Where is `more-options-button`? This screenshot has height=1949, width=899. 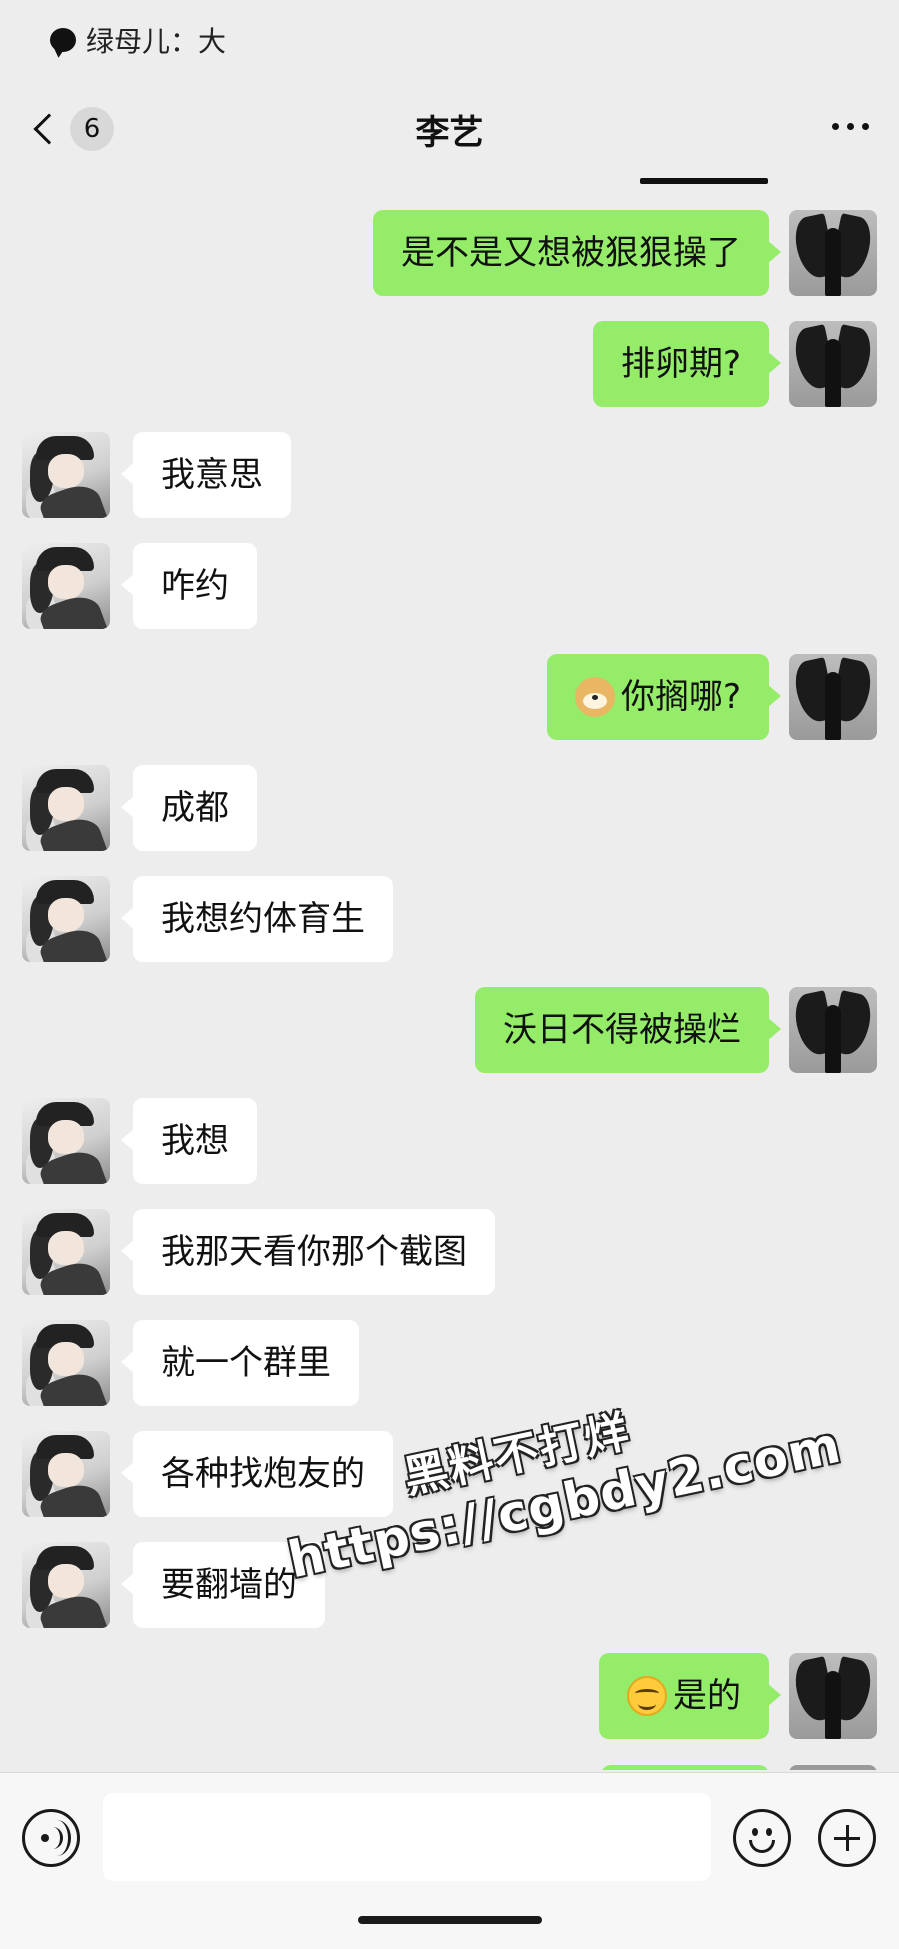
more-options-button is located at coordinates (850, 126).